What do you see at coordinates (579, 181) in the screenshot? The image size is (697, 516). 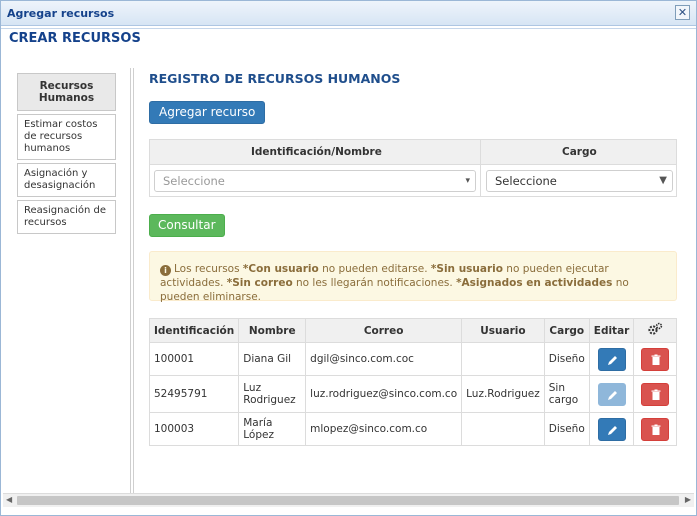 I see `cargo-select: Seleccione ▼` at bounding box center [579, 181].